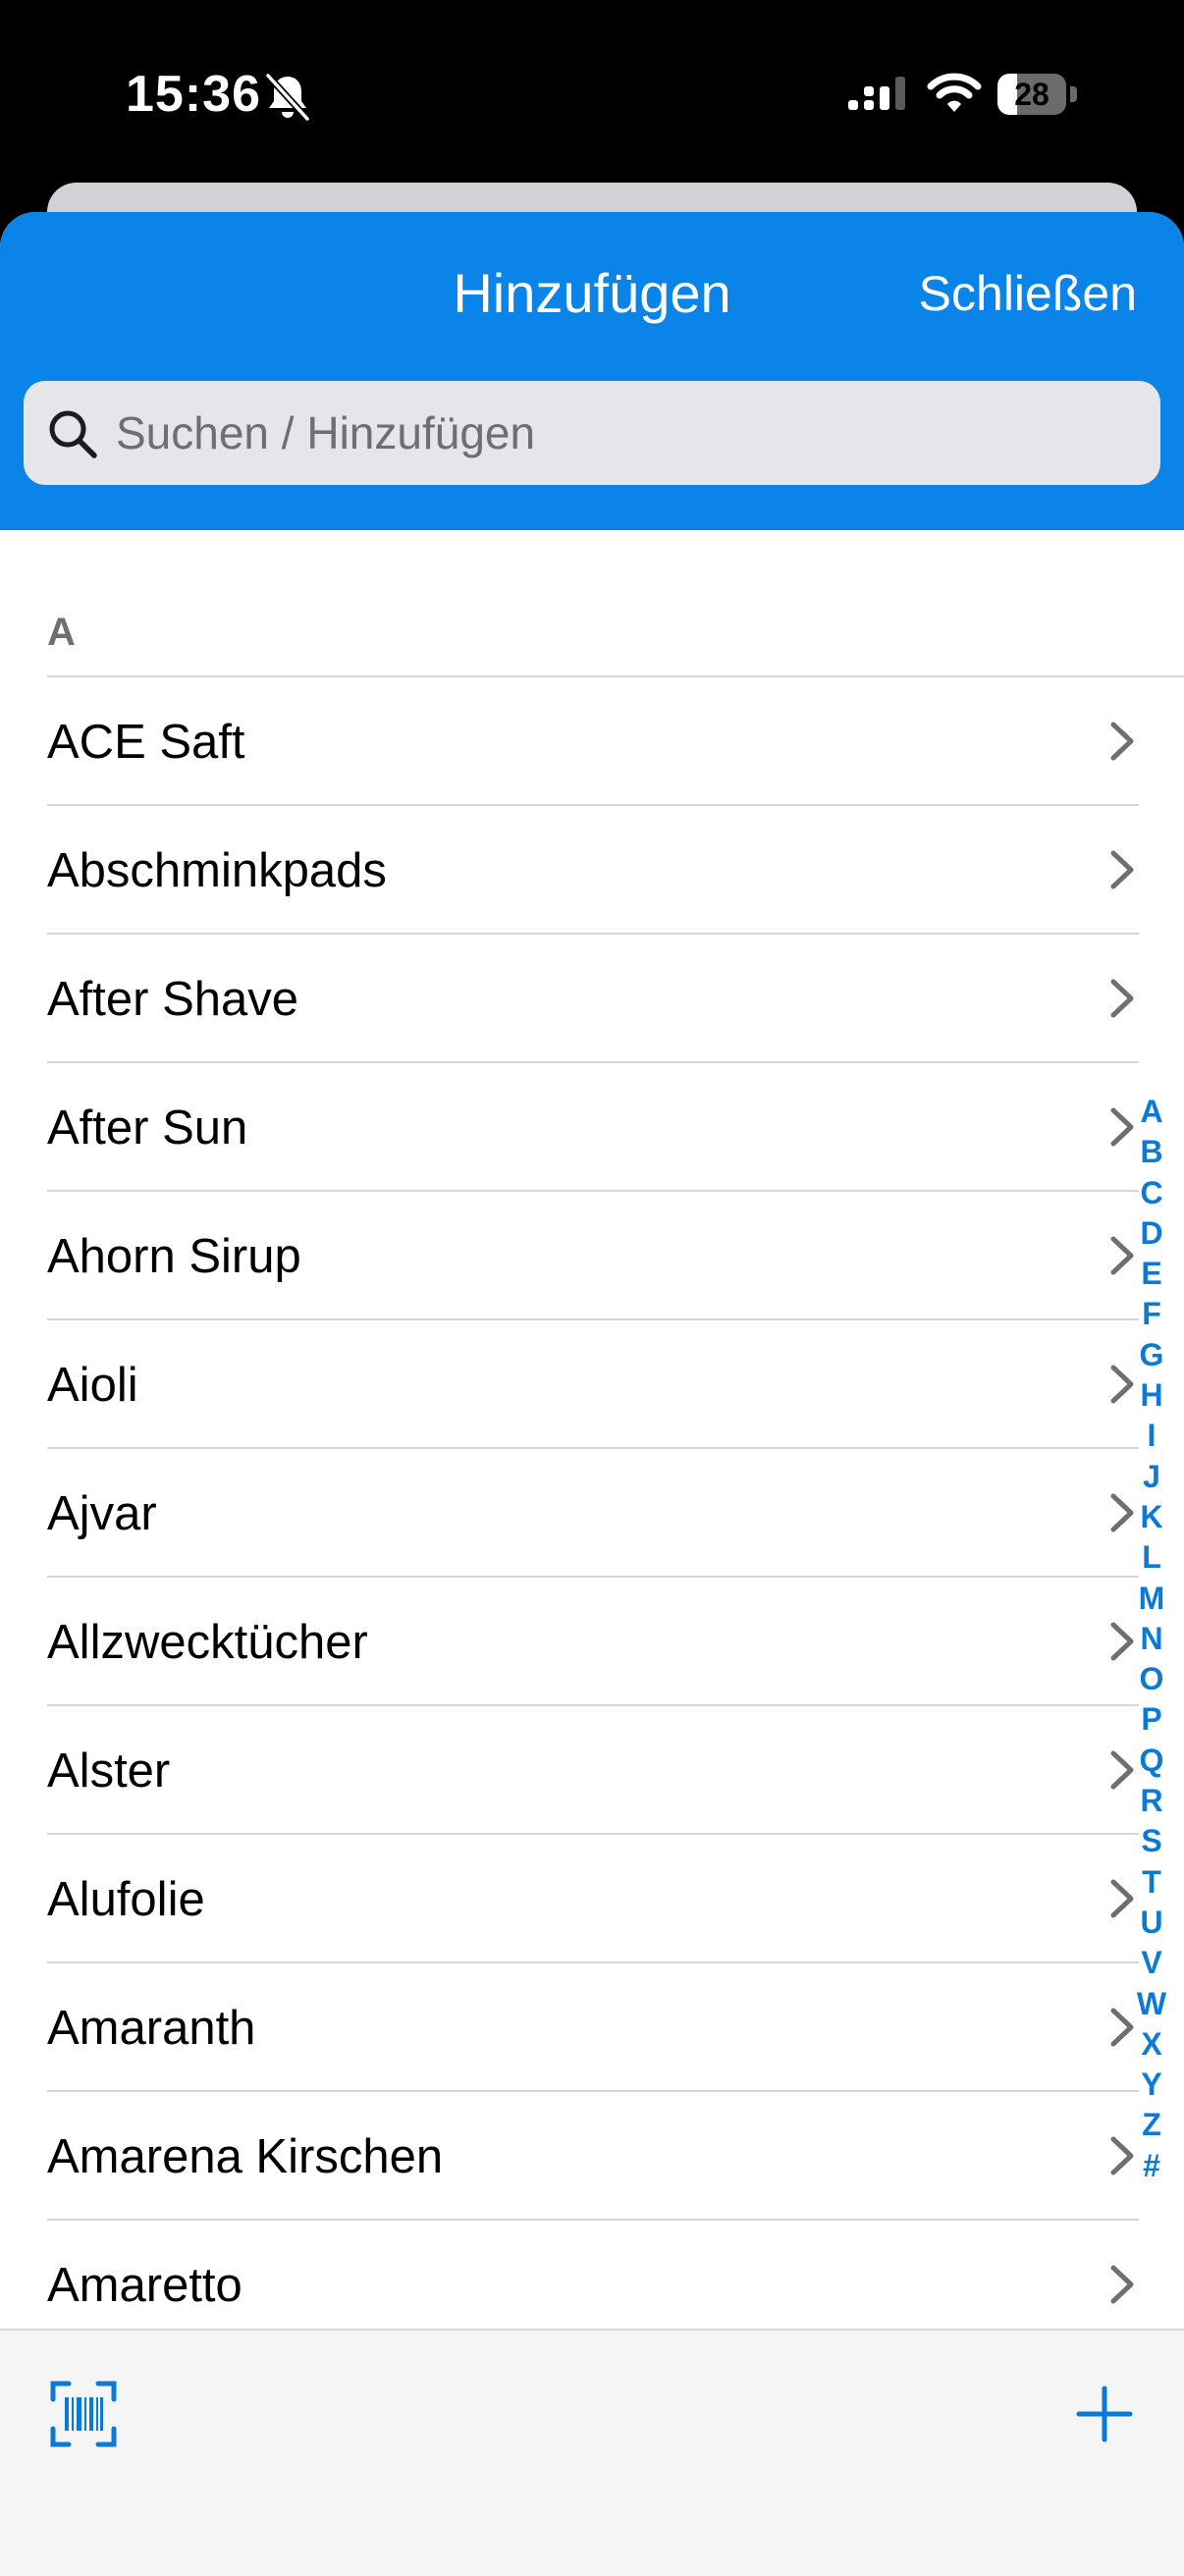  What do you see at coordinates (592, 741) in the screenshot?
I see `list-item: ACE Saft` at bounding box center [592, 741].